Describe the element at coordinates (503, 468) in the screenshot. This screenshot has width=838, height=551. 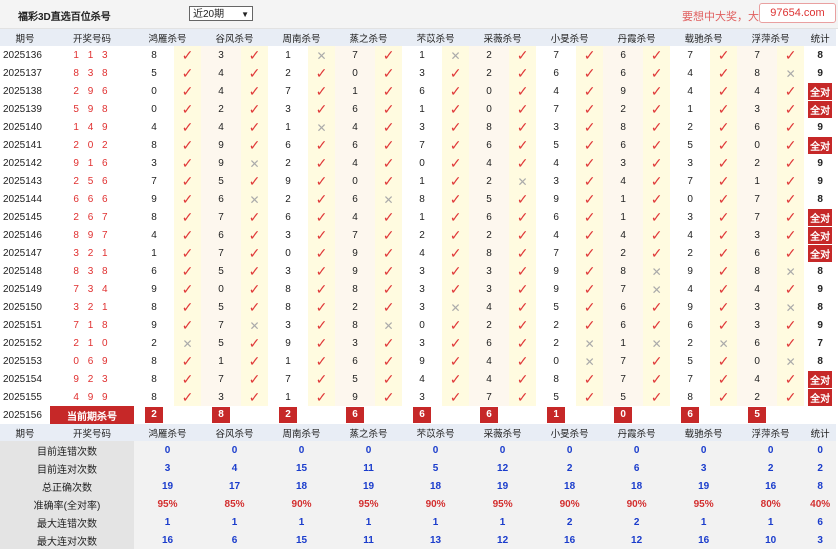
I see `stat-value: 12` at that location.